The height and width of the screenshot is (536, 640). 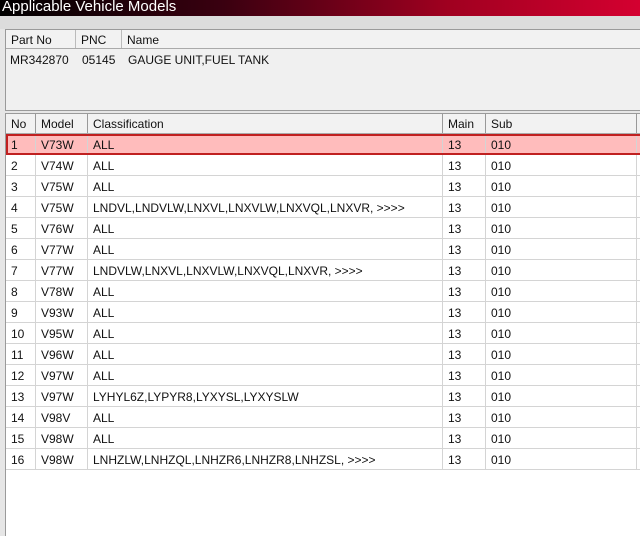 What do you see at coordinates (265, 270) in the screenshot?
I see `cell-classification: LNDVLW,LNXVL,LNXVLW,LNXVQL,LNXVR, >>>>` at bounding box center [265, 270].